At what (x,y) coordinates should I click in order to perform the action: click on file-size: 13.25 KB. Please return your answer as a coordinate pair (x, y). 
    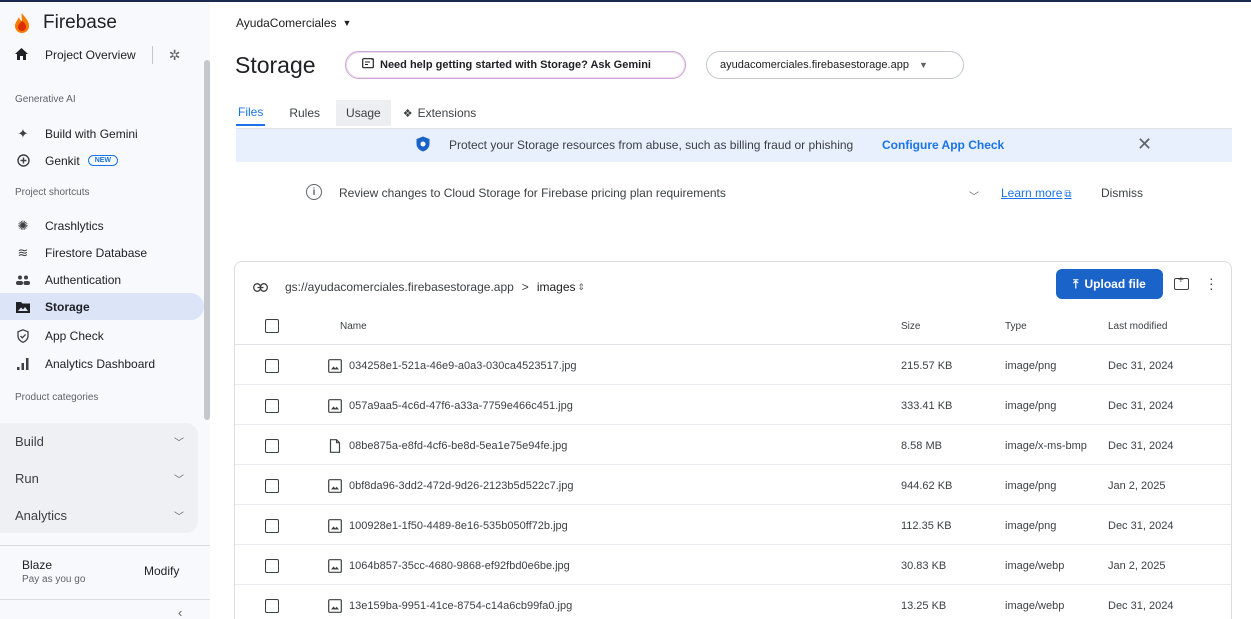
    Looking at the image, I should click on (924, 606).